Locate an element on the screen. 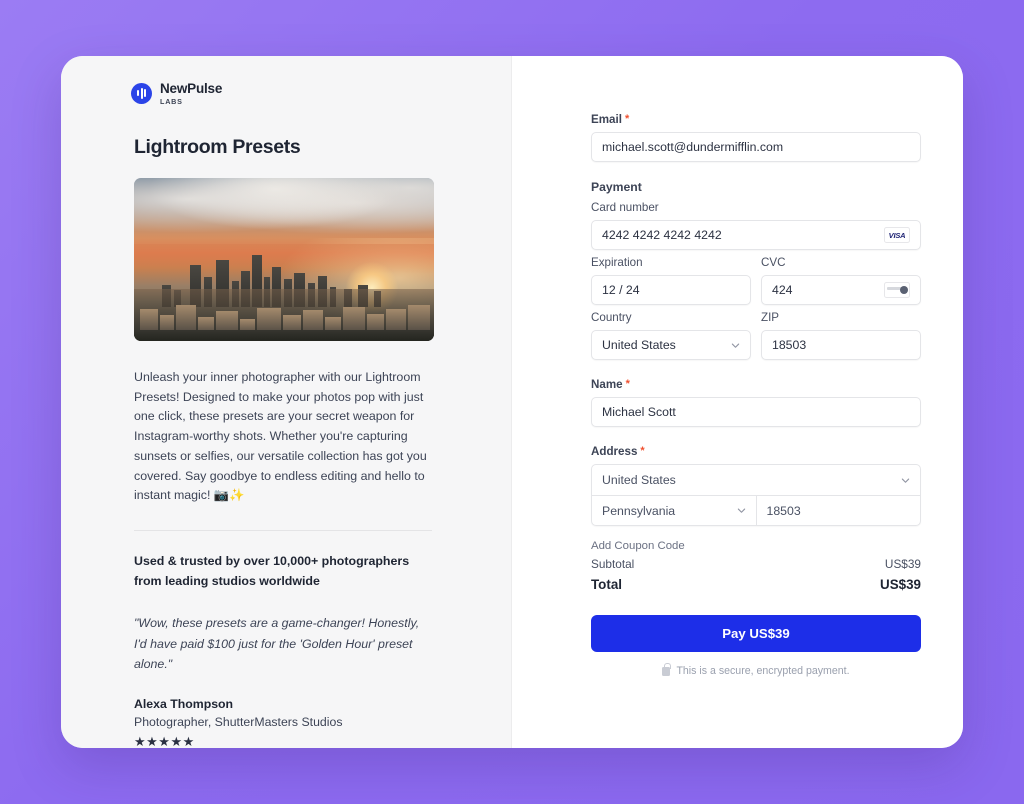 Image resolution: width=1024 pixels, height=804 pixels. product-hero-image is located at coordinates (284, 259).